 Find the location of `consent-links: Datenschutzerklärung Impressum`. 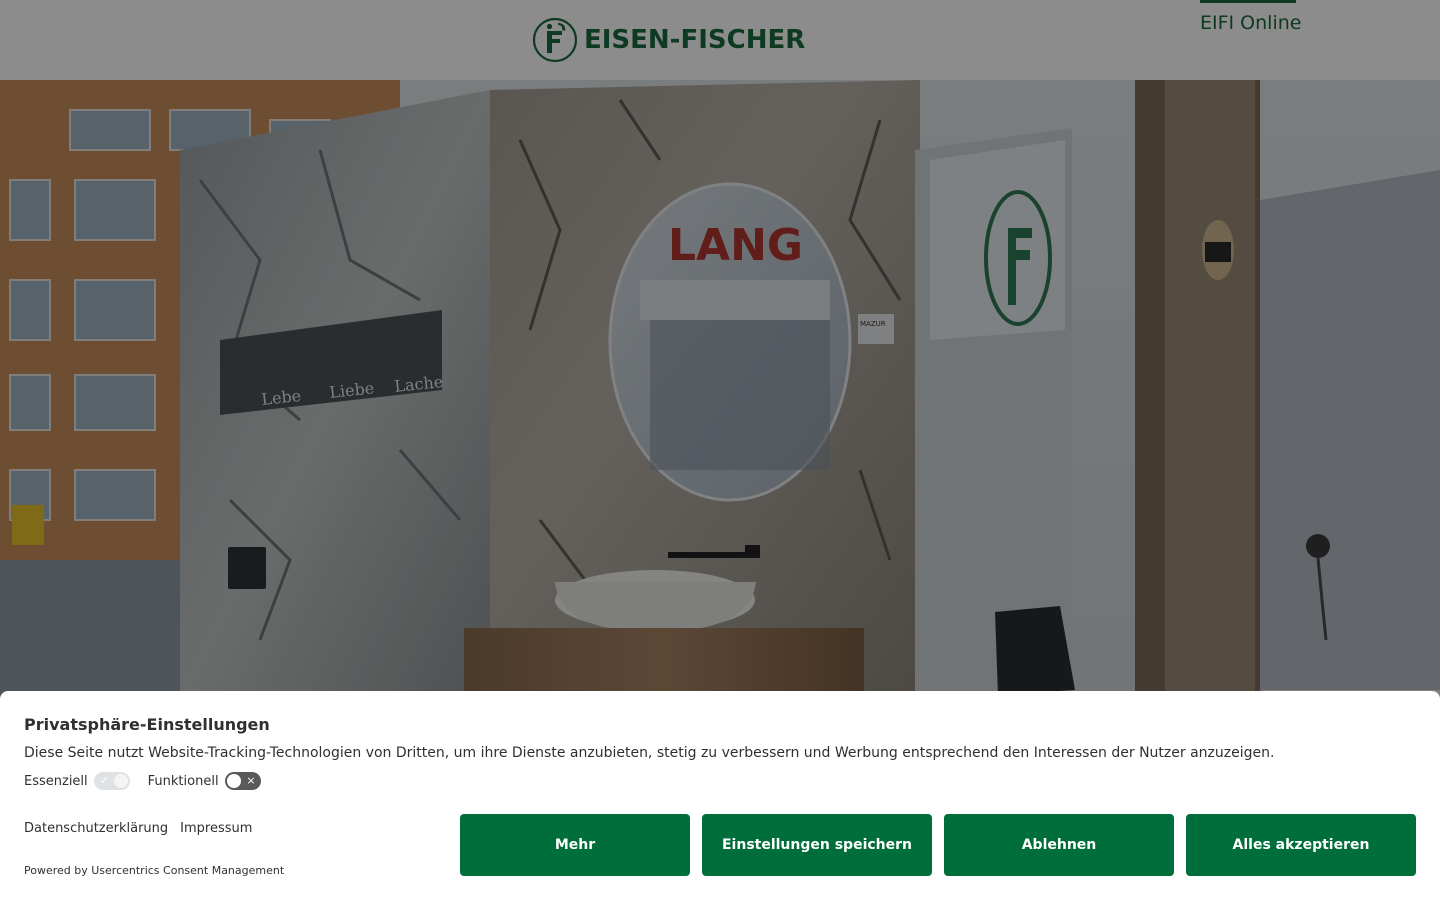

consent-links: Datenschutzerklärung Impressum is located at coordinates (144, 828).